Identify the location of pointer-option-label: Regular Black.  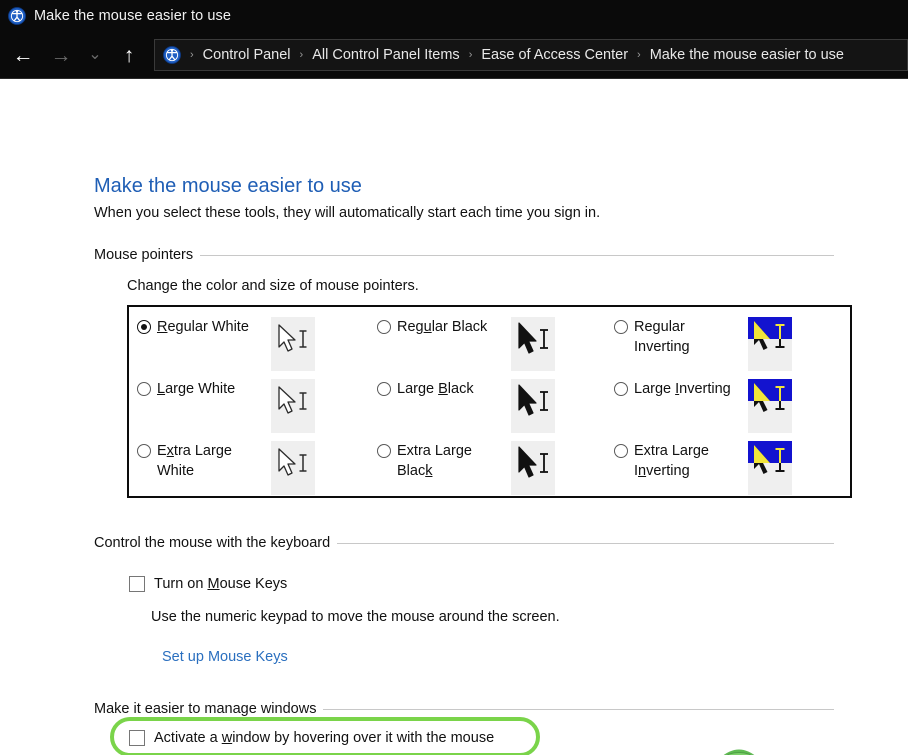
(442, 327).